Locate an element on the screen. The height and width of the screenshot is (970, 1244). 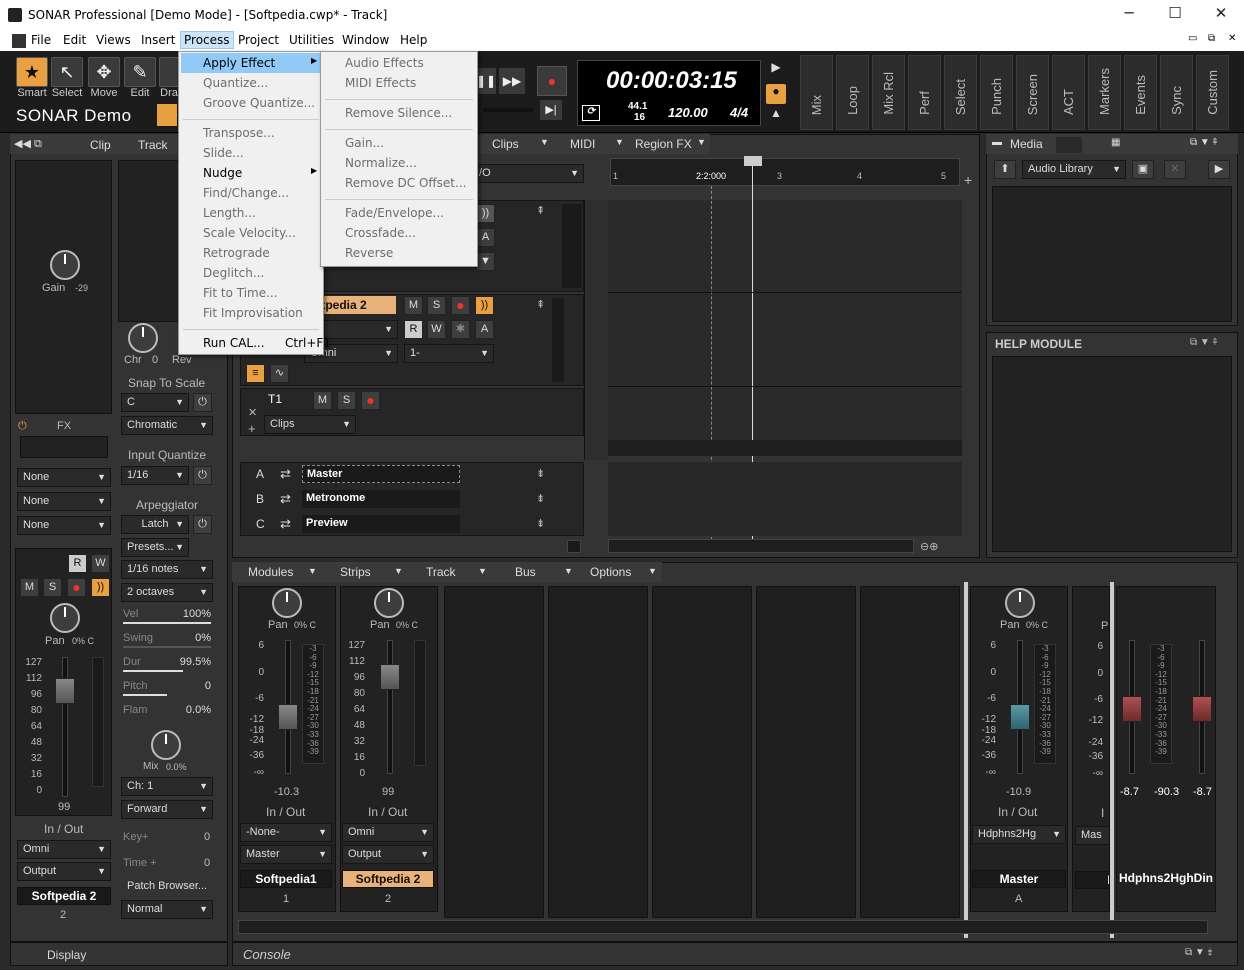
close-button: ✕ is located at coordinates (1221, 15).